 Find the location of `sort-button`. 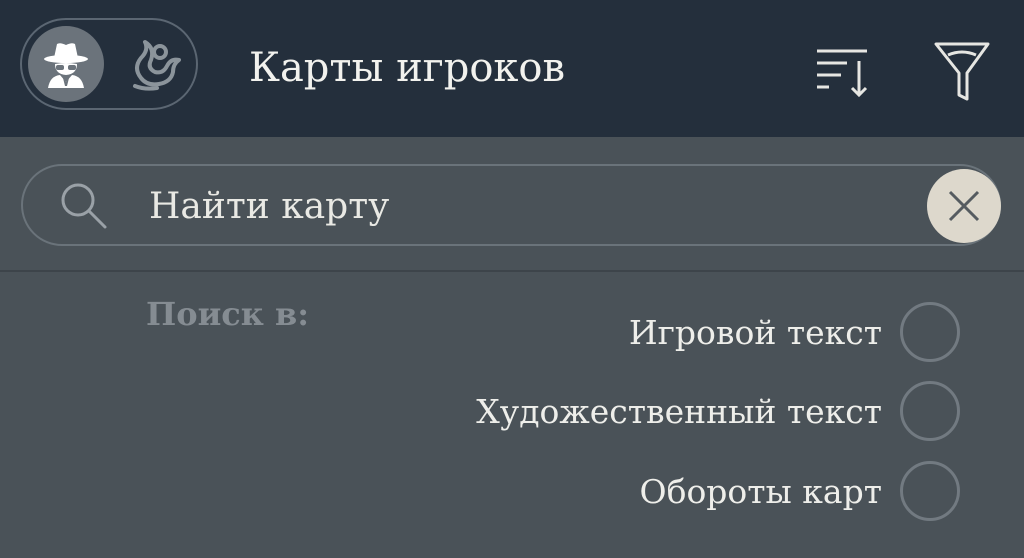

sort-button is located at coordinates (842, 71).